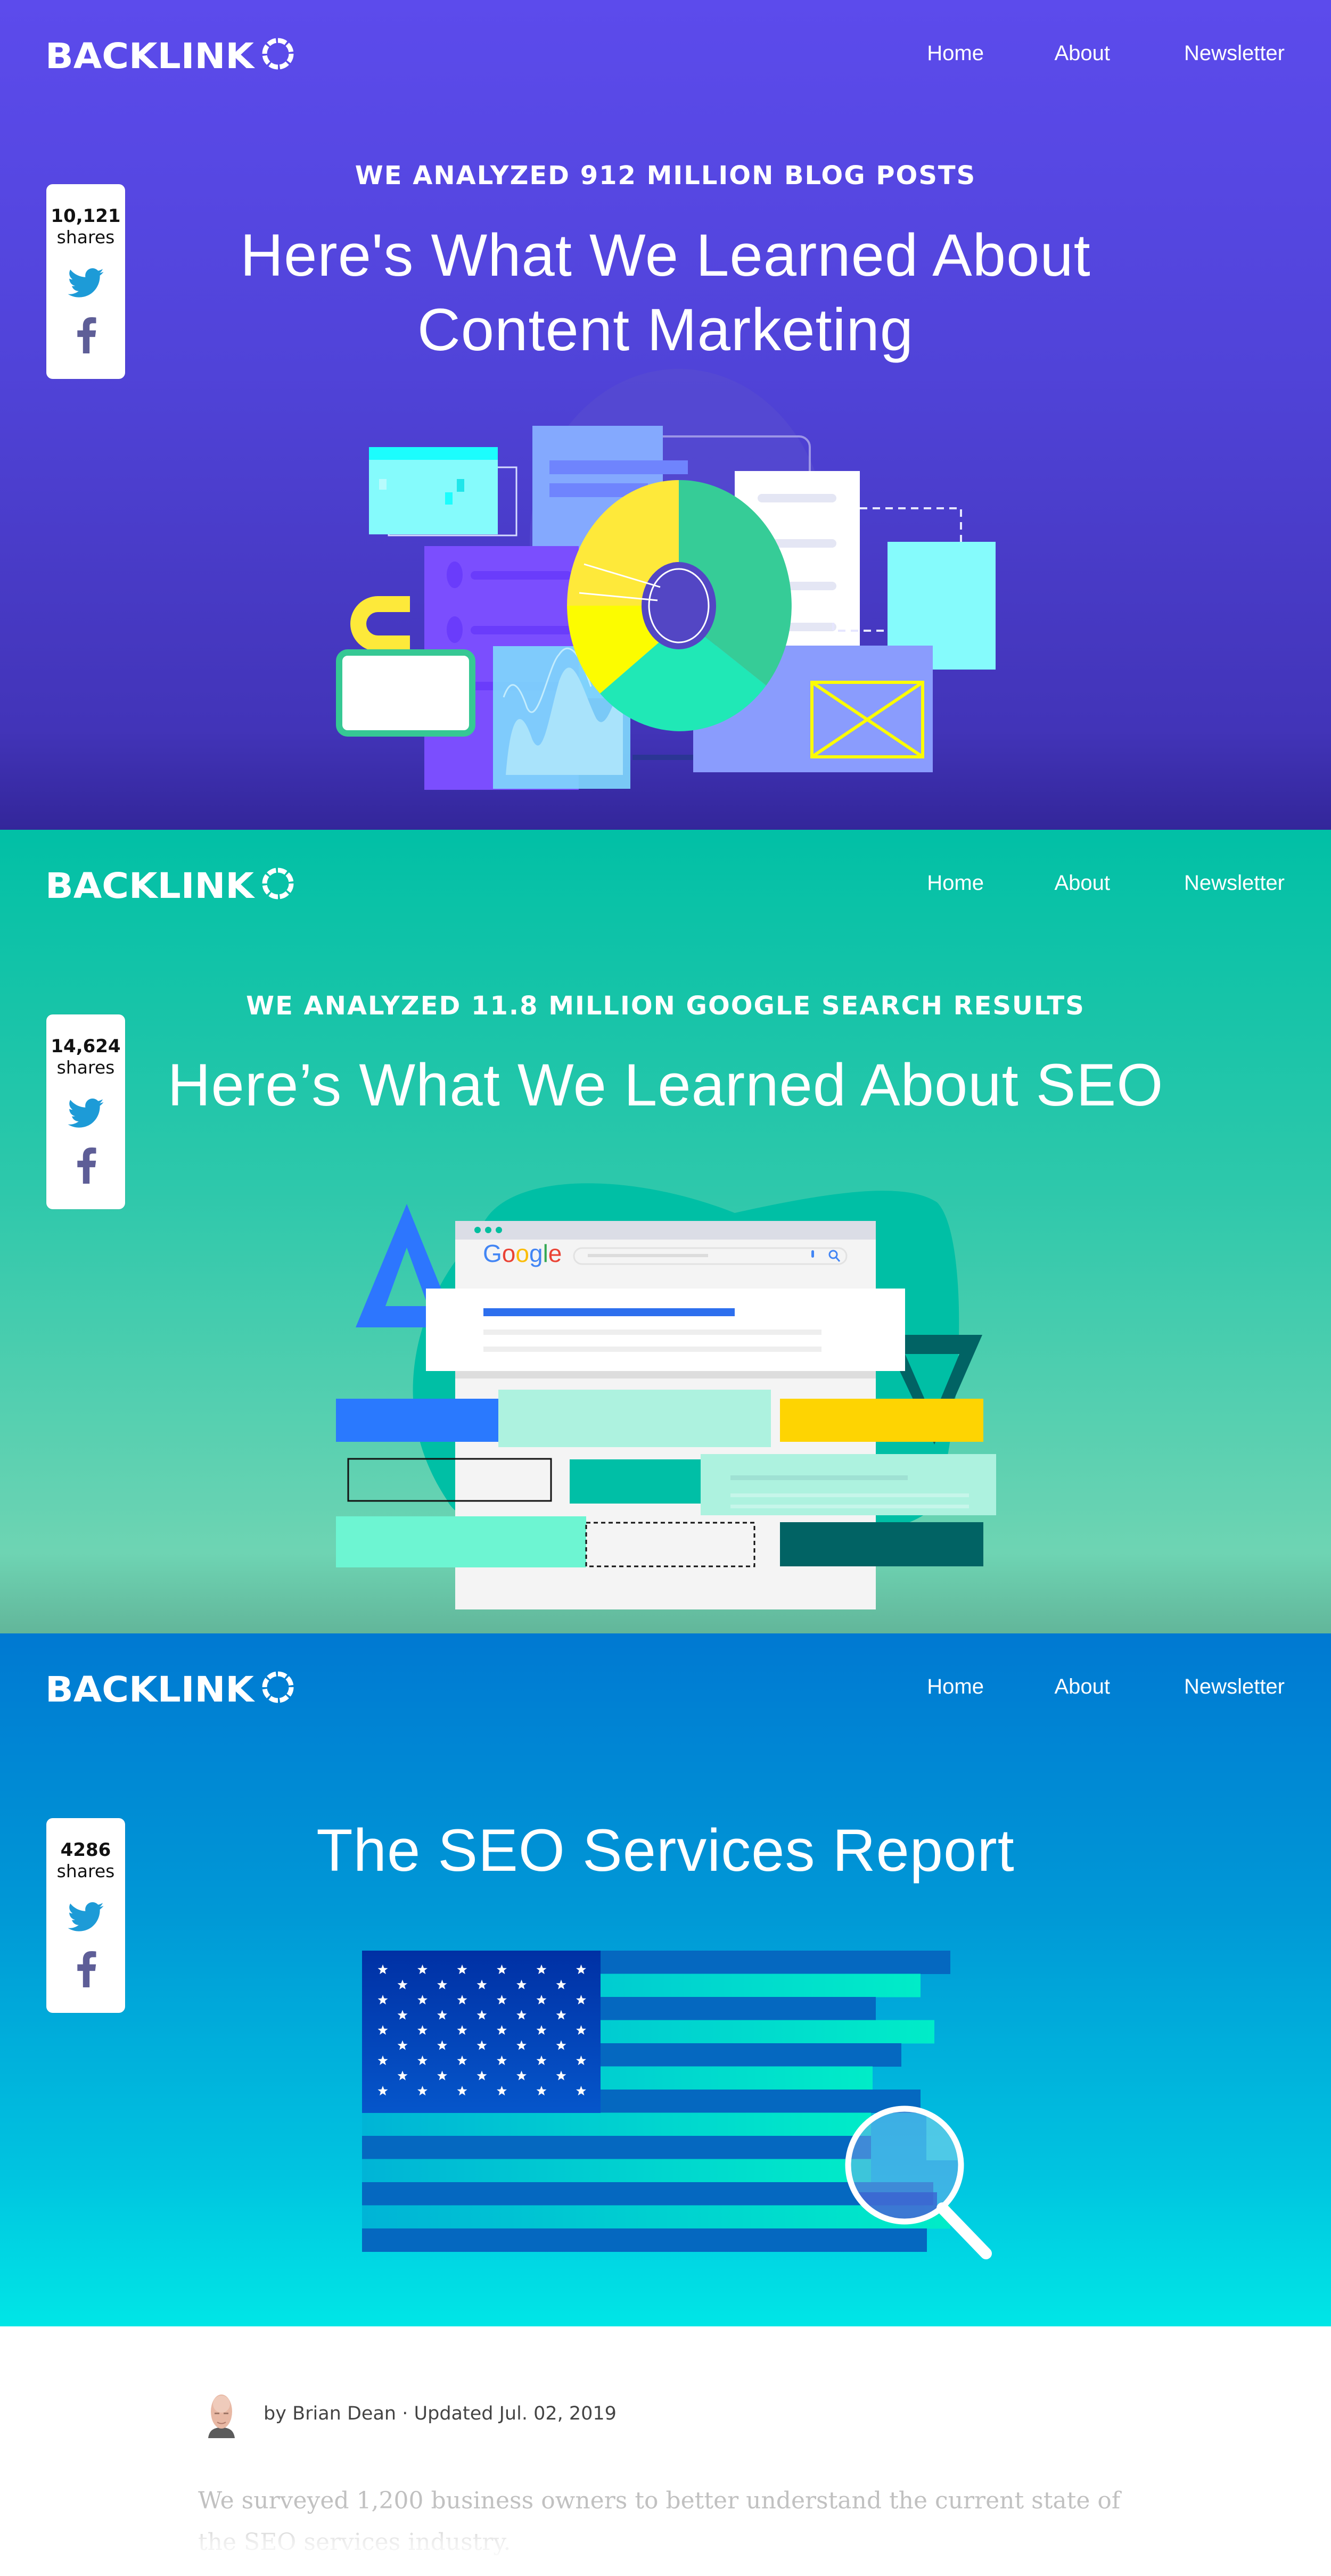 Image resolution: width=1331 pixels, height=2576 pixels. I want to click on search-result-card, so click(665, 1330).